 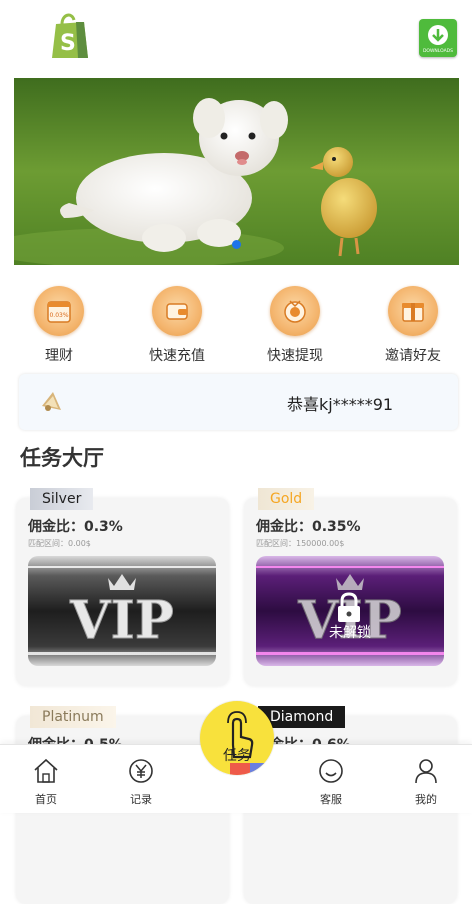 I want to click on speaker-icon, so click(x=51, y=401).